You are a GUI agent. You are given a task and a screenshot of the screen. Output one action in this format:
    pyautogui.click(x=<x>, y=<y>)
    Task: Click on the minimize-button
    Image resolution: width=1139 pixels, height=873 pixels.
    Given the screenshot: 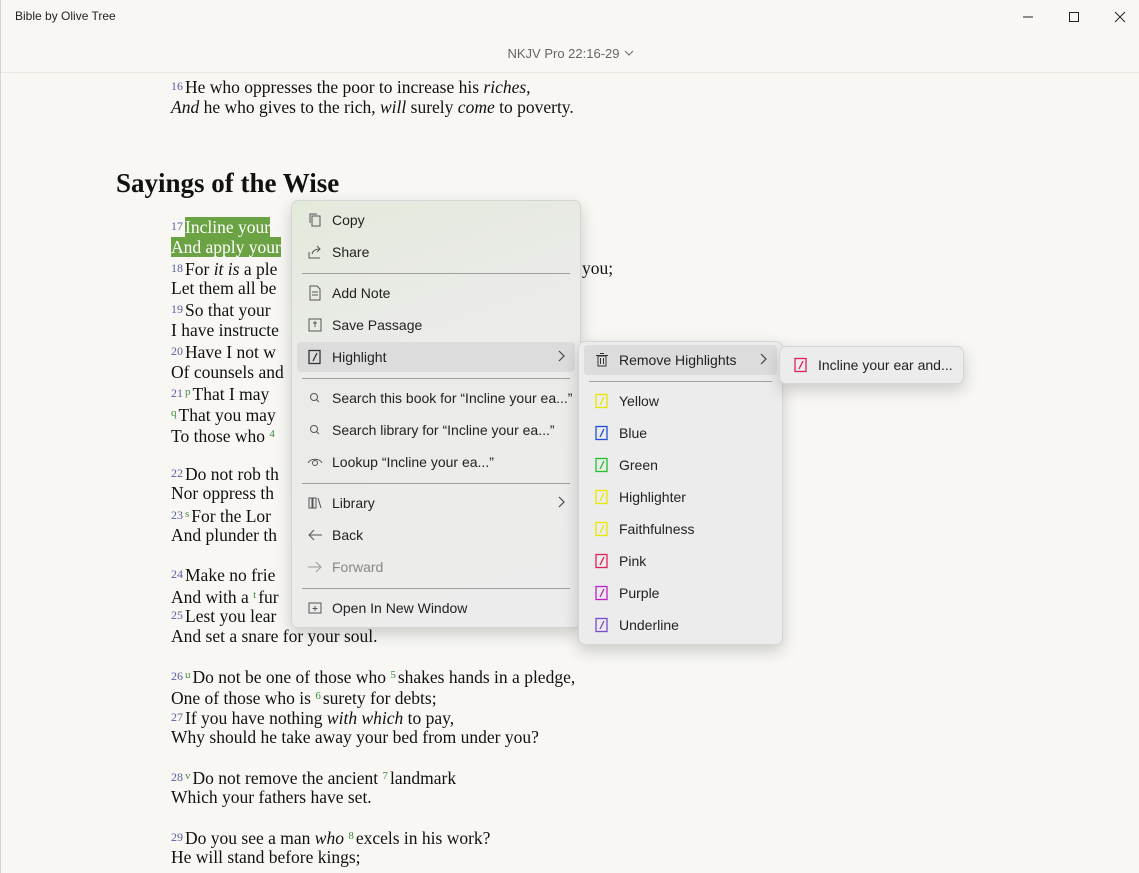 What is the action you would take?
    pyautogui.click(x=1028, y=17)
    